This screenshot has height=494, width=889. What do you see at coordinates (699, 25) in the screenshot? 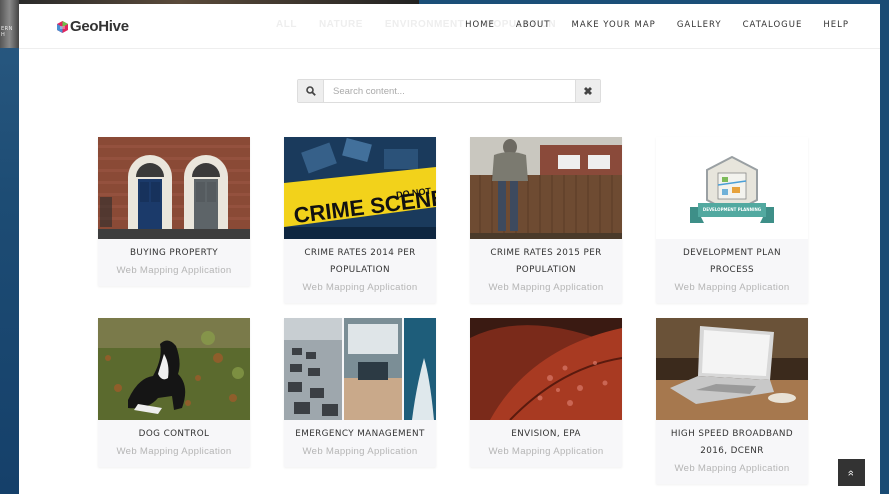
I see `nav-gallery: GALLERY` at bounding box center [699, 25].